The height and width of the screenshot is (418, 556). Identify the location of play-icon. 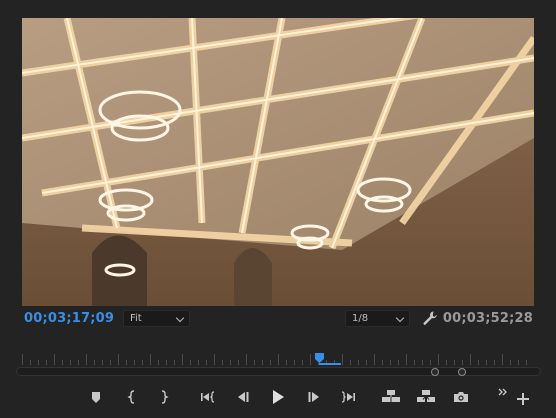
(278, 397).